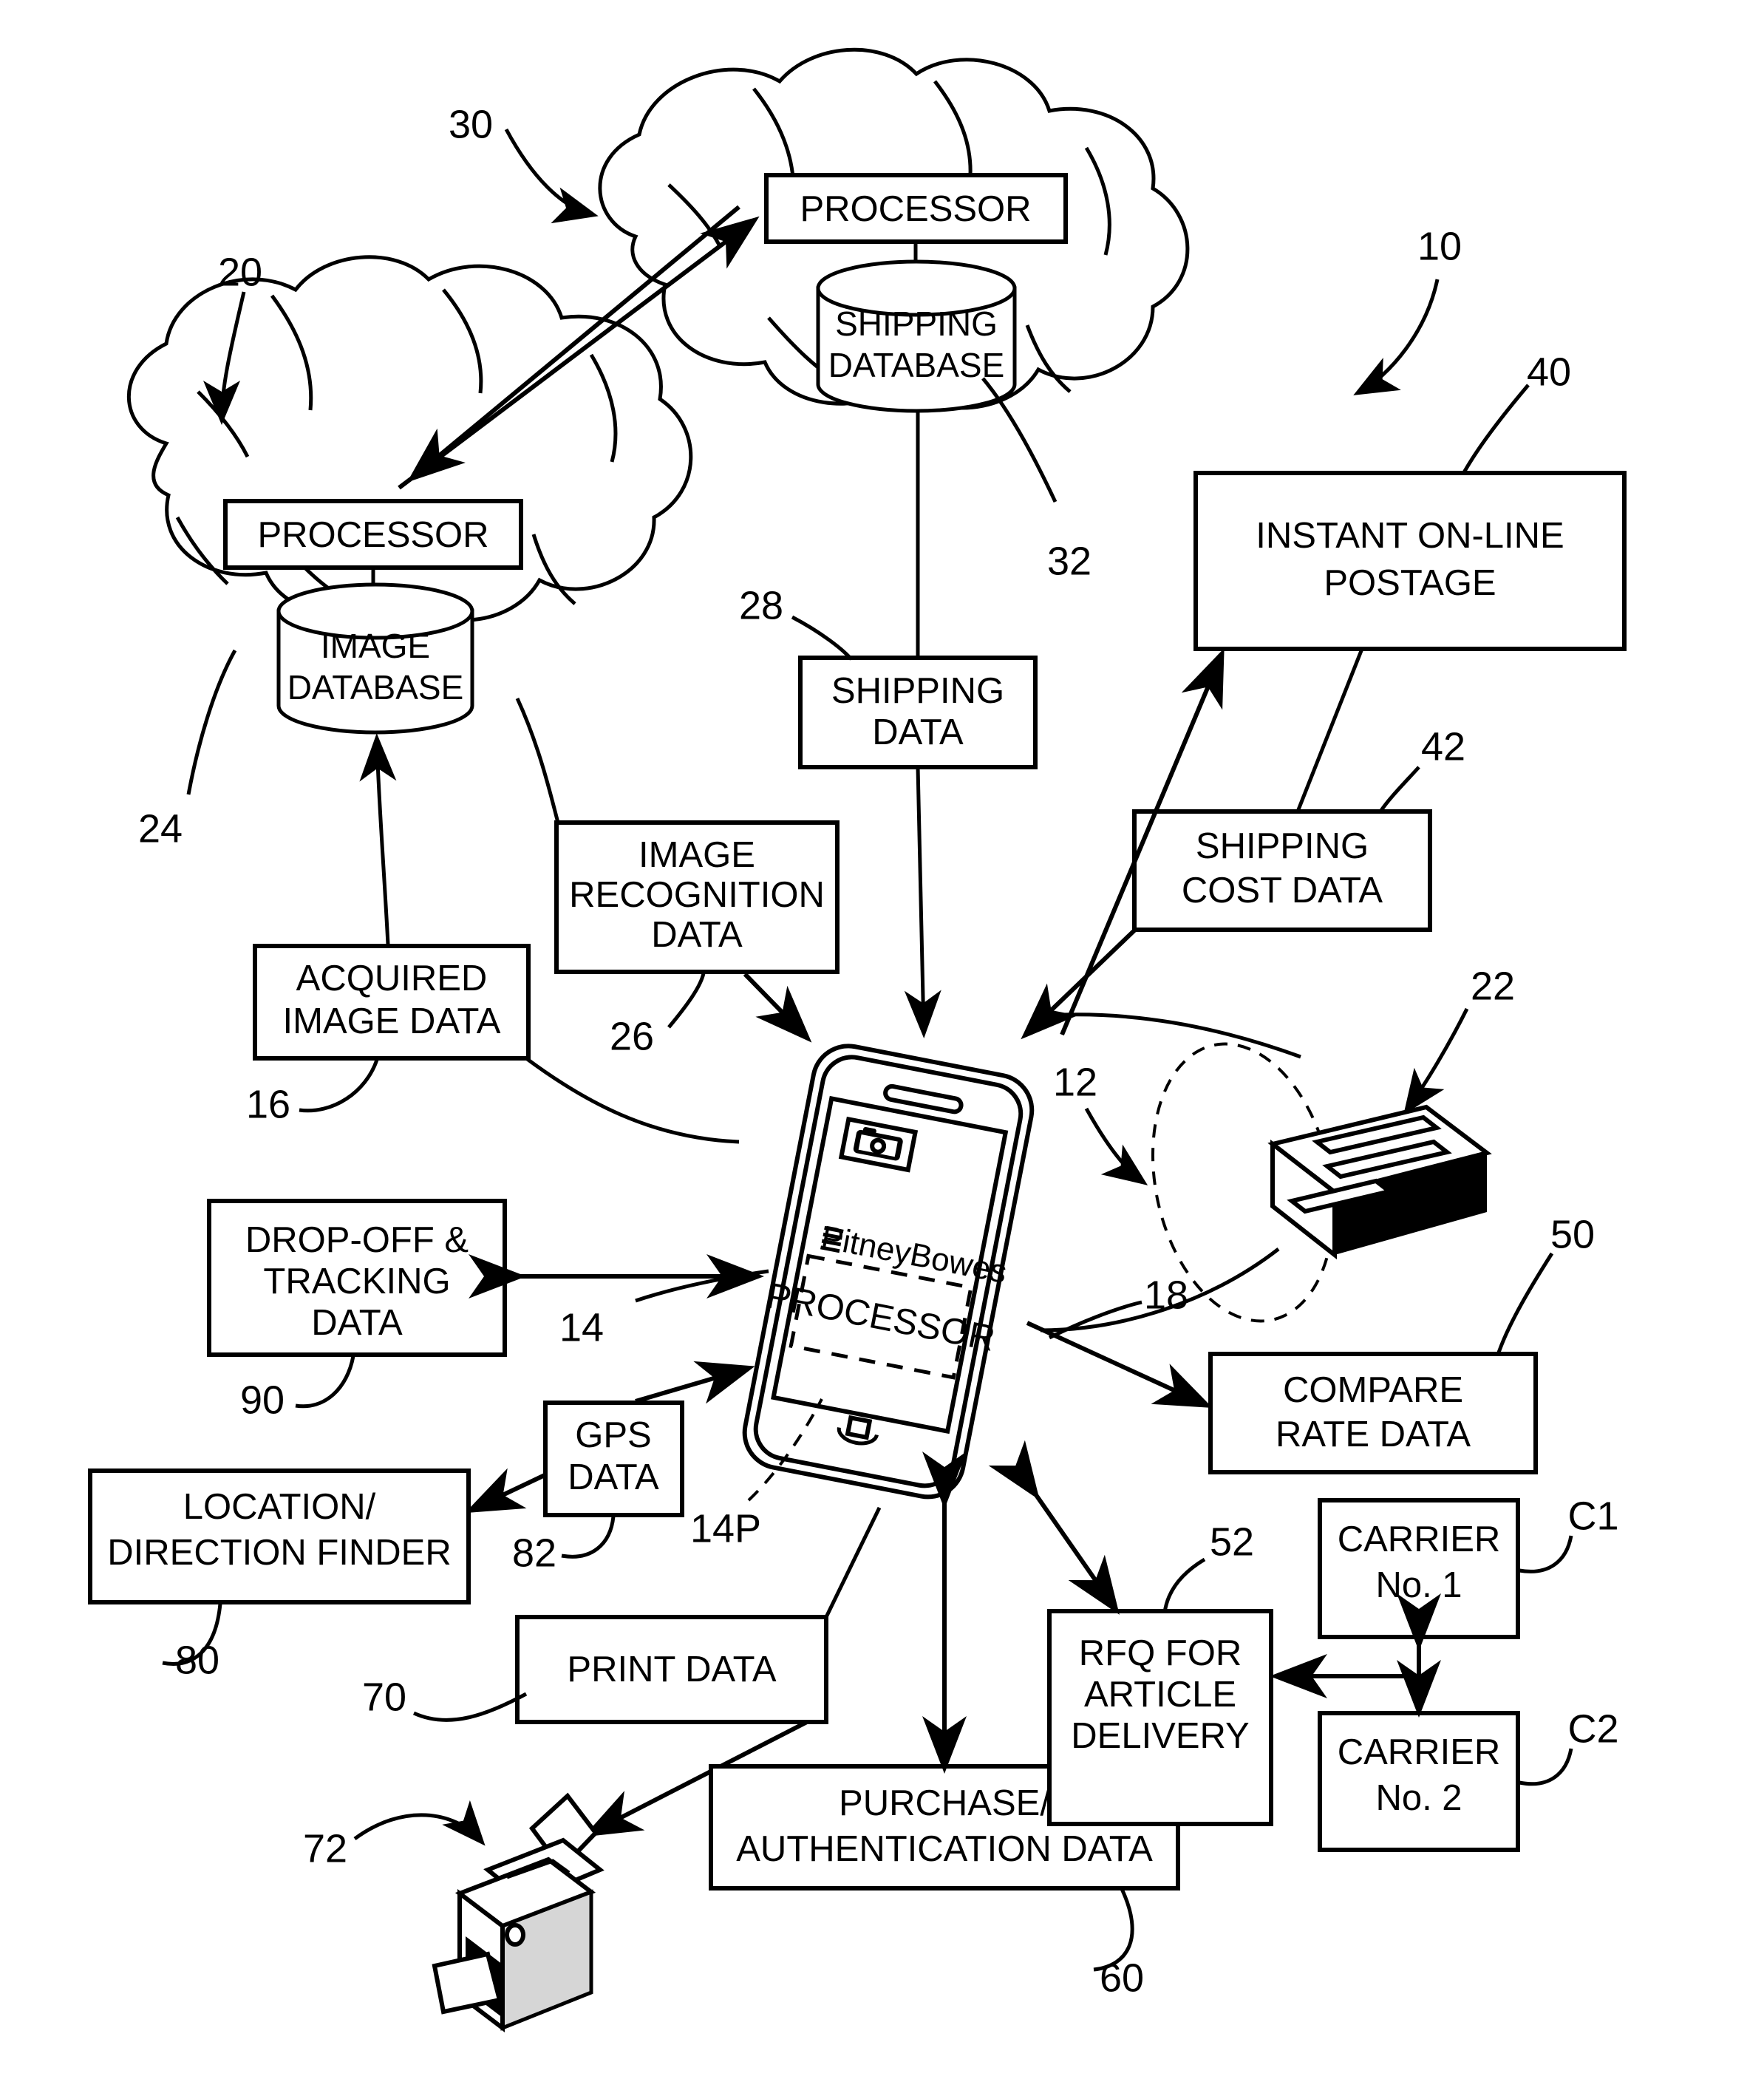 The width and height of the screenshot is (1764, 2076). I want to click on rfq-label-line2: ARTICLE, so click(1160, 1695).